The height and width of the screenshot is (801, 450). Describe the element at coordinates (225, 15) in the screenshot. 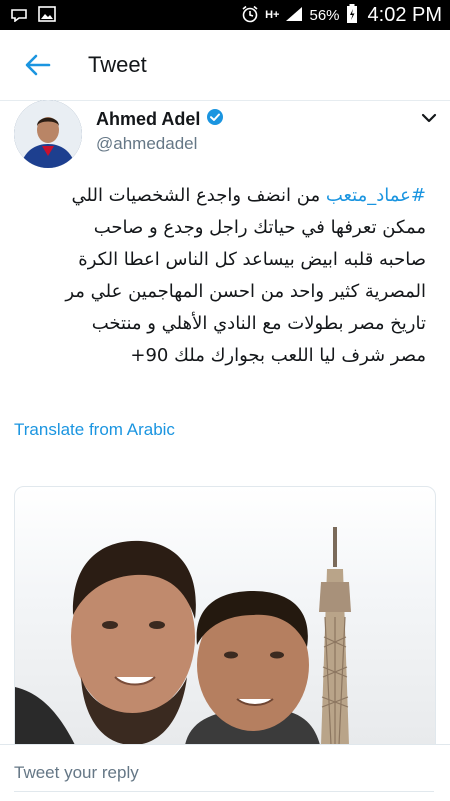

I see `status-bar: H+ 56% 4:02 PM` at that location.